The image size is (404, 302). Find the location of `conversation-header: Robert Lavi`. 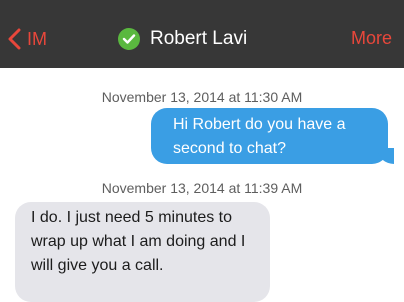

conversation-header: Robert Lavi is located at coordinates (182, 39).